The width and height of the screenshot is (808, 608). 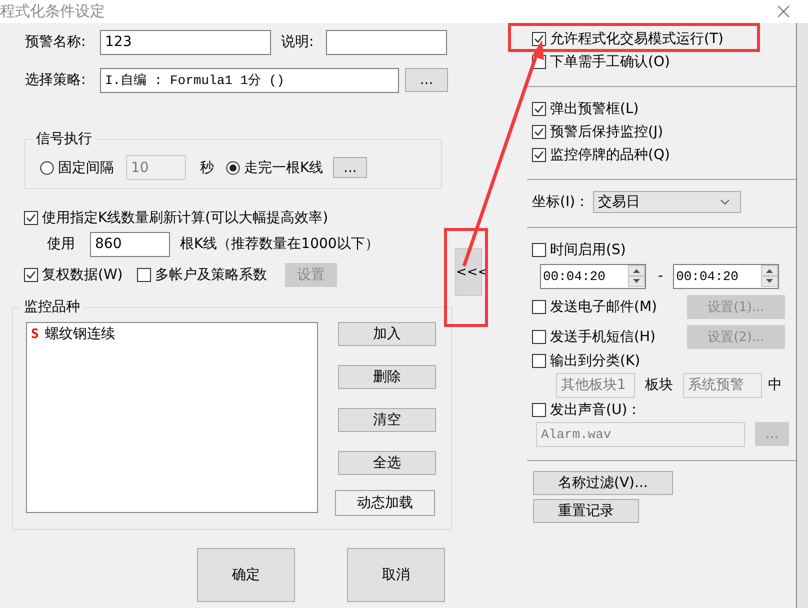 What do you see at coordinates (64, 139) in the screenshot?
I see `group-title: 信号执行` at bounding box center [64, 139].